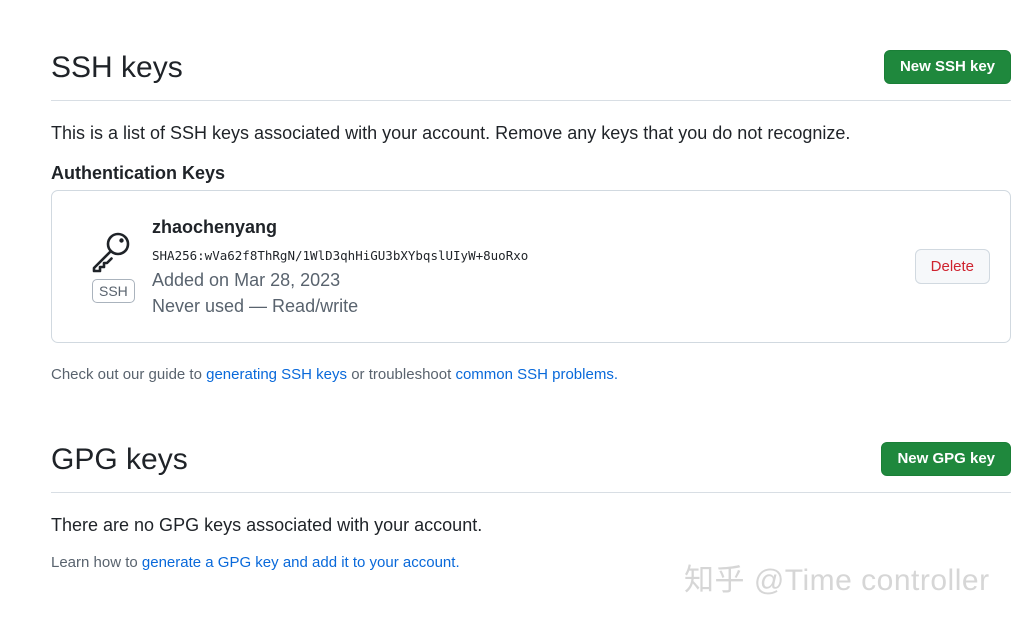  Describe the element at coordinates (117, 67) in the screenshot. I see `ssh-keys-title: SSH keys` at that location.